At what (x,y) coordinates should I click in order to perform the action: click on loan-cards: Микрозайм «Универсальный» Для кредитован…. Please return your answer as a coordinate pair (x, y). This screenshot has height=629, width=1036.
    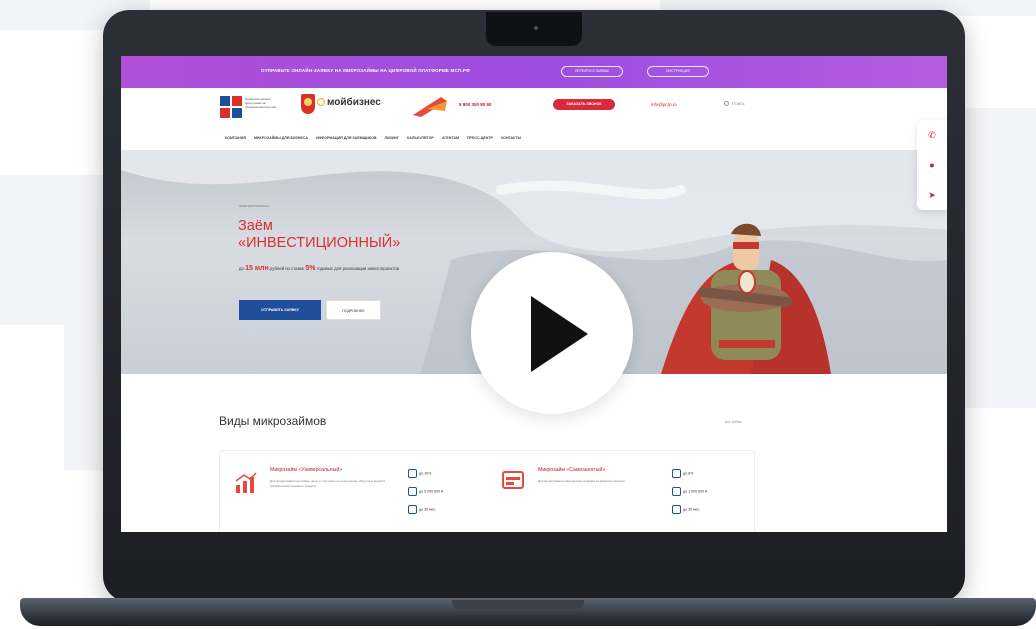
    Looking at the image, I should click on (487, 491).